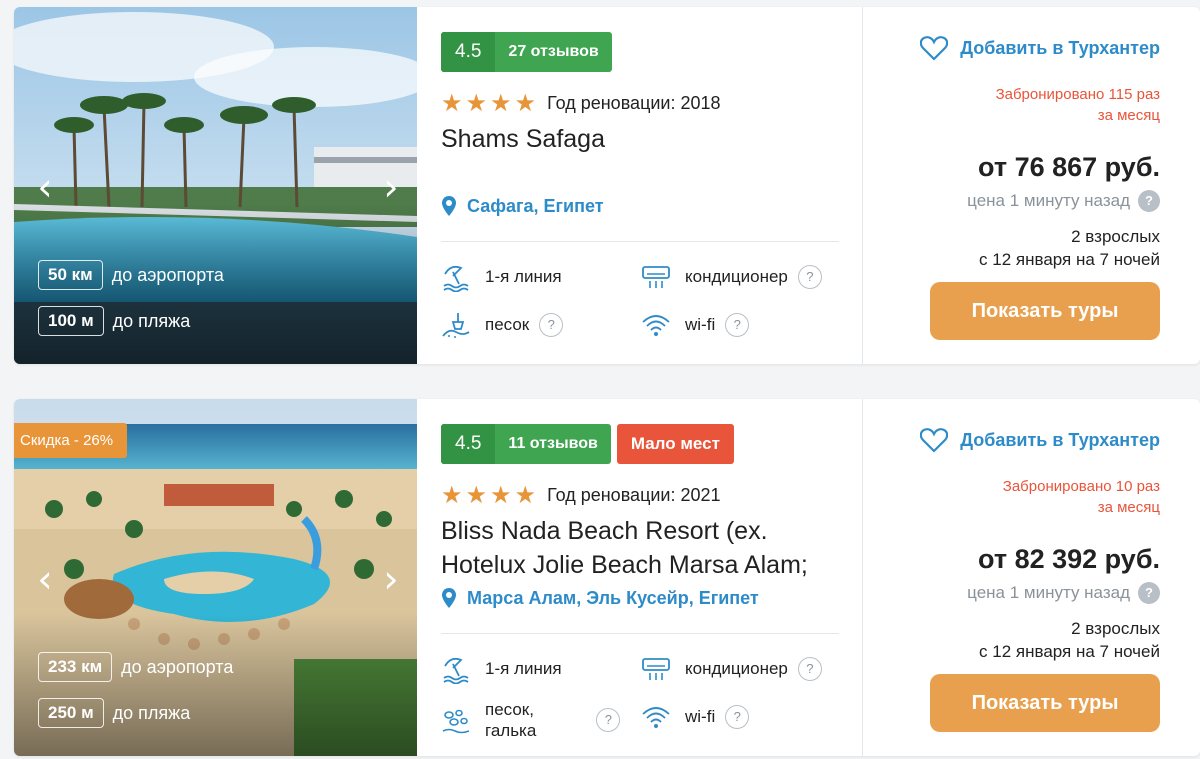 Image resolution: width=1200 pixels, height=759 pixels. Describe the element at coordinates (634, 494) in the screenshot. I see `renovation-year: Год реновации: 2021` at that location.